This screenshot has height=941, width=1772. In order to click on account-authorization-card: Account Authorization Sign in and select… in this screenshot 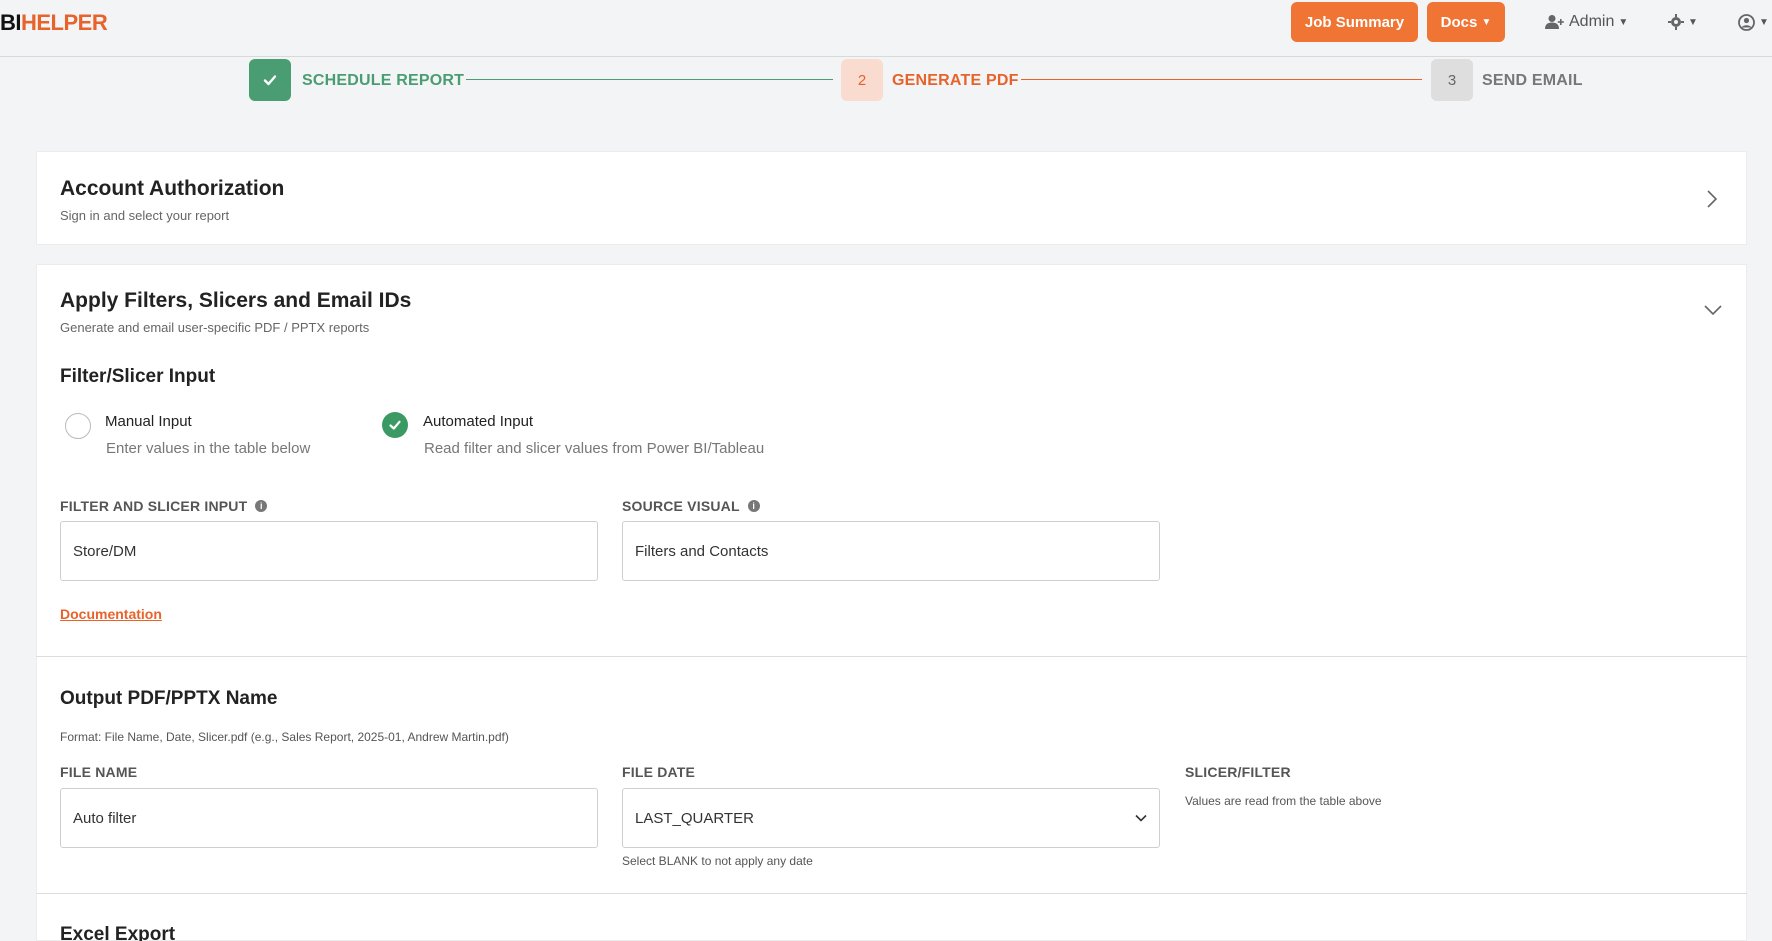, I will do `click(891, 198)`.